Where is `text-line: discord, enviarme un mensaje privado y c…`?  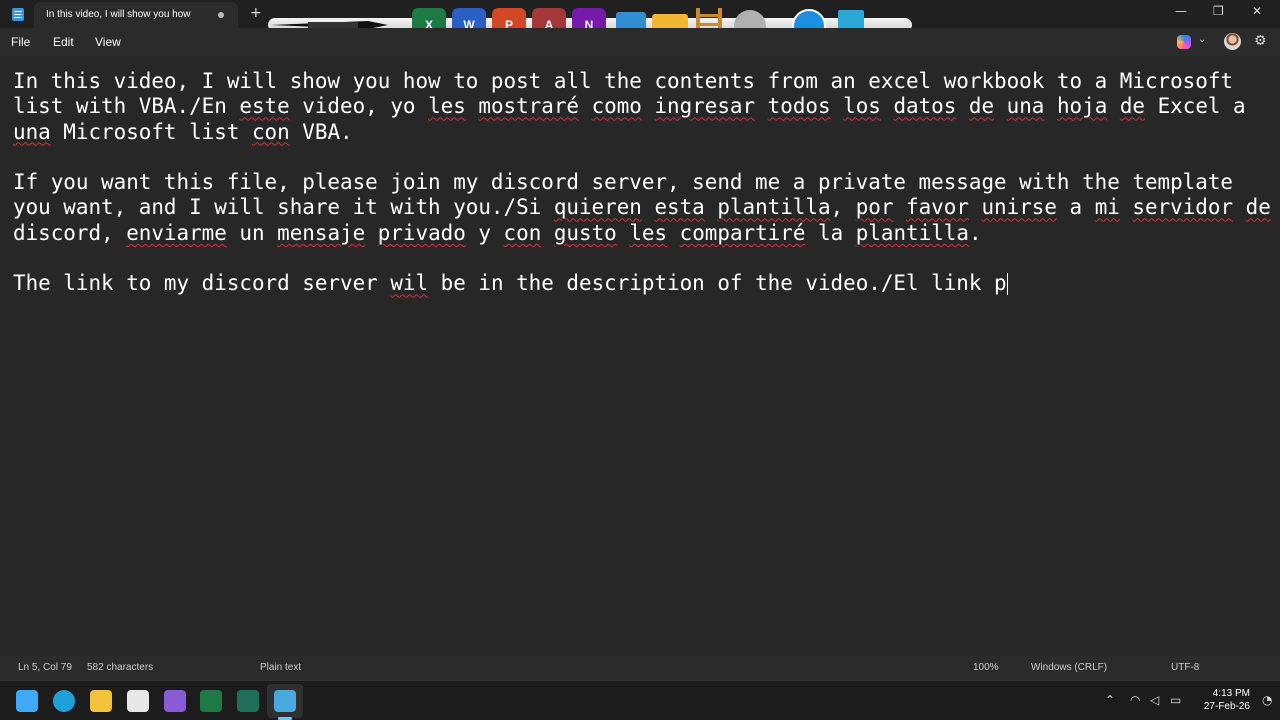 text-line: discord, enviarme un mensaje privado y c… is located at coordinates (497, 232).